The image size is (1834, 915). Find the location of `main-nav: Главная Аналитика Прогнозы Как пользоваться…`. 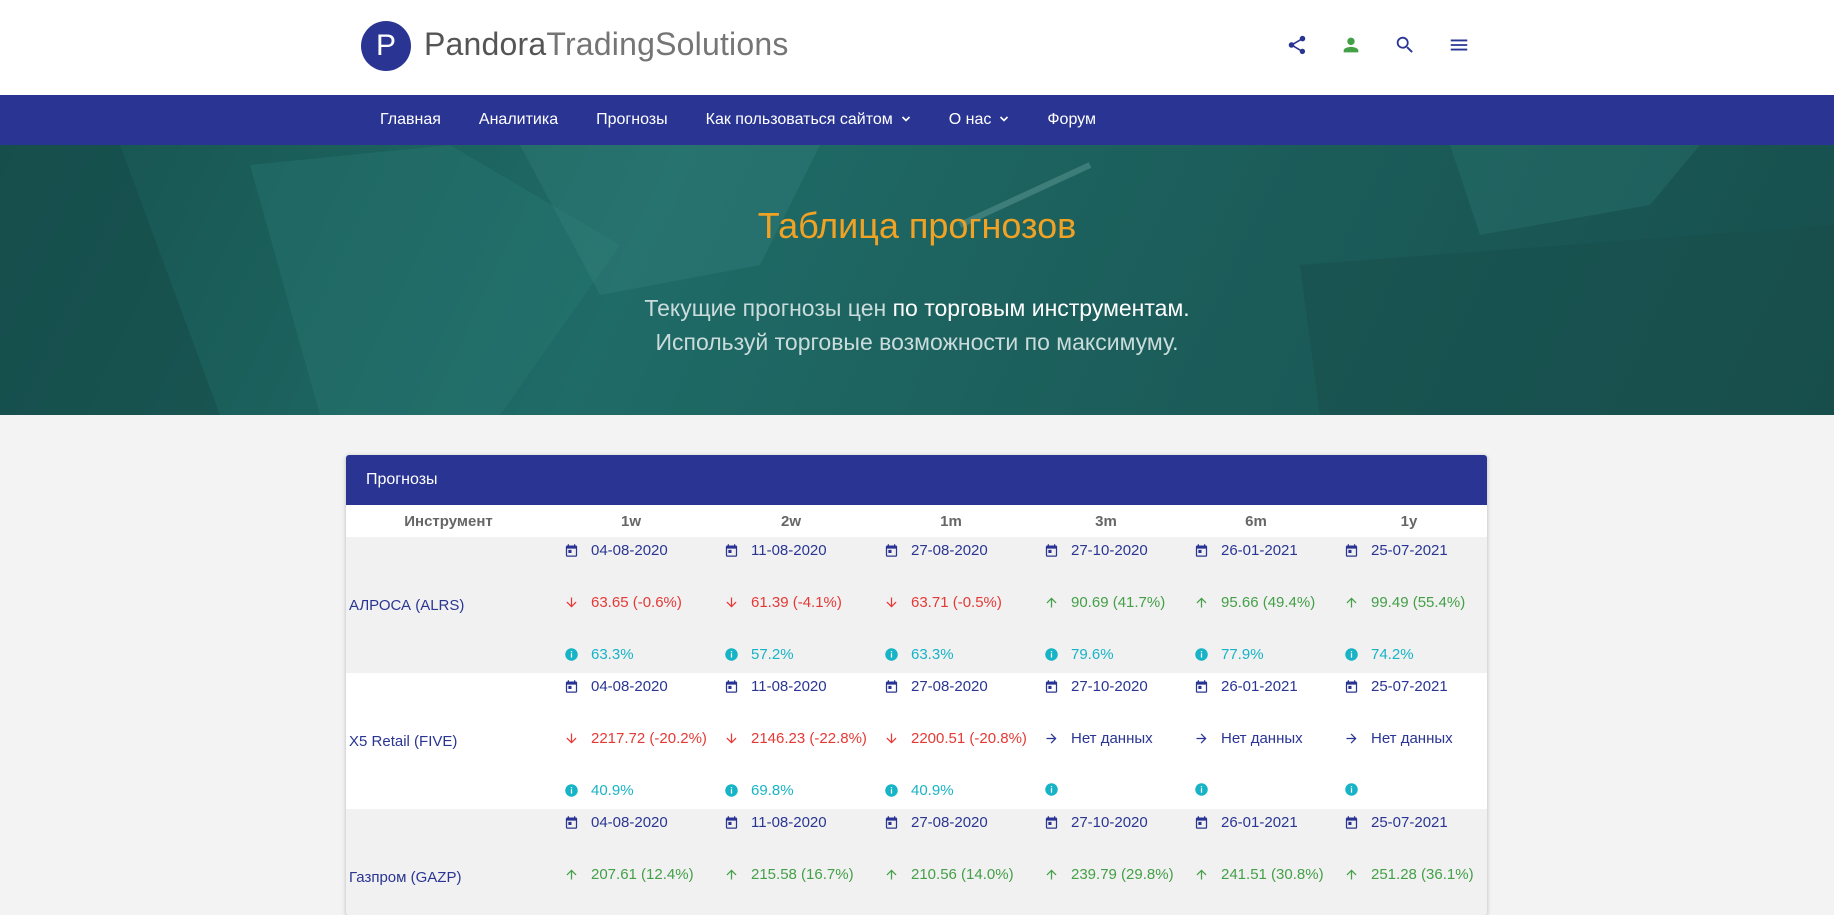

main-nav: Главная Аналитика Прогнозы Как пользоваться… is located at coordinates (917, 120).